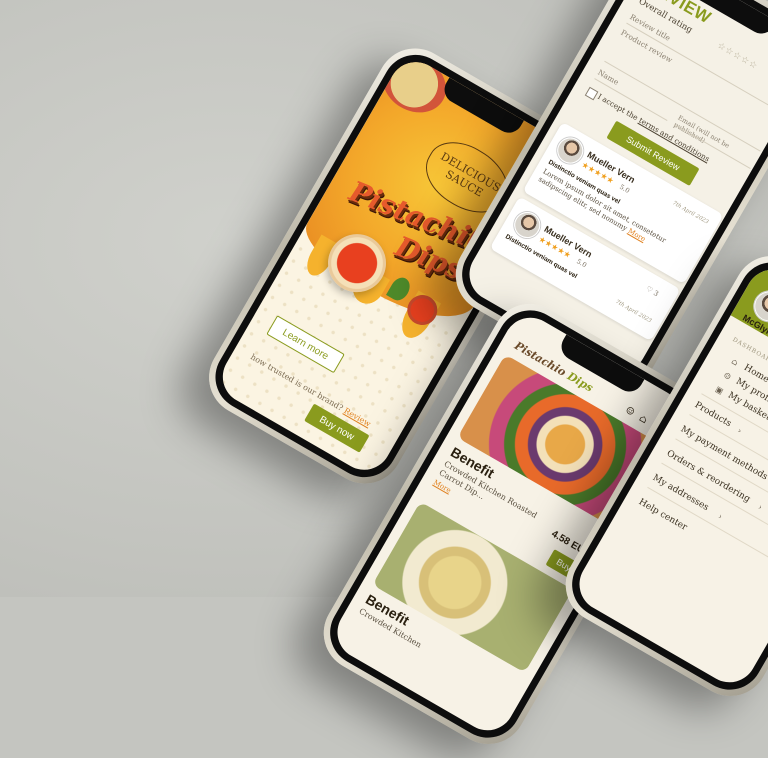  Describe the element at coordinates (608, 77) in the screenshot. I see `name-label: Name` at that location.